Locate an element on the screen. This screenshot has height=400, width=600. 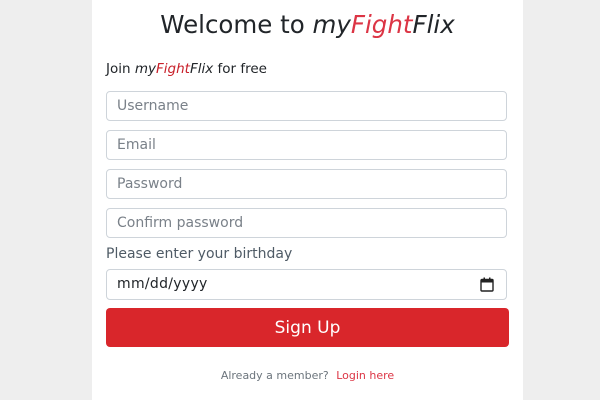
join-brand-my: my is located at coordinates (145, 69).